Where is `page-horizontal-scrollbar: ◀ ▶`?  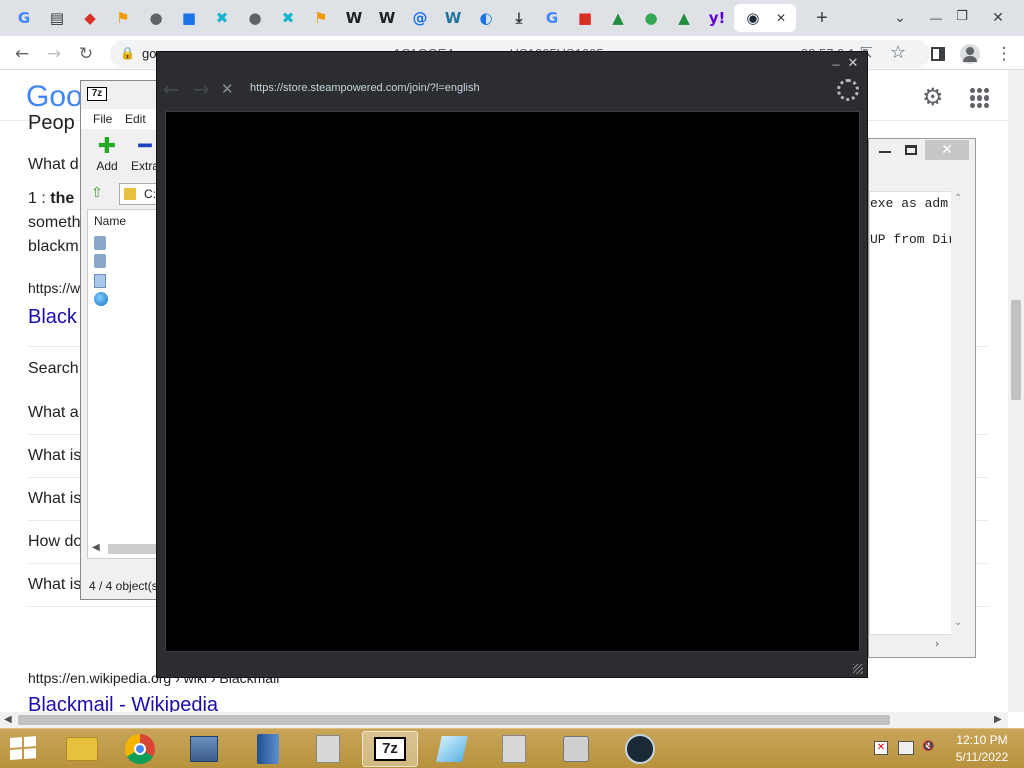 page-horizontal-scrollbar: ◀ ▶ is located at coordinates (504, 720).